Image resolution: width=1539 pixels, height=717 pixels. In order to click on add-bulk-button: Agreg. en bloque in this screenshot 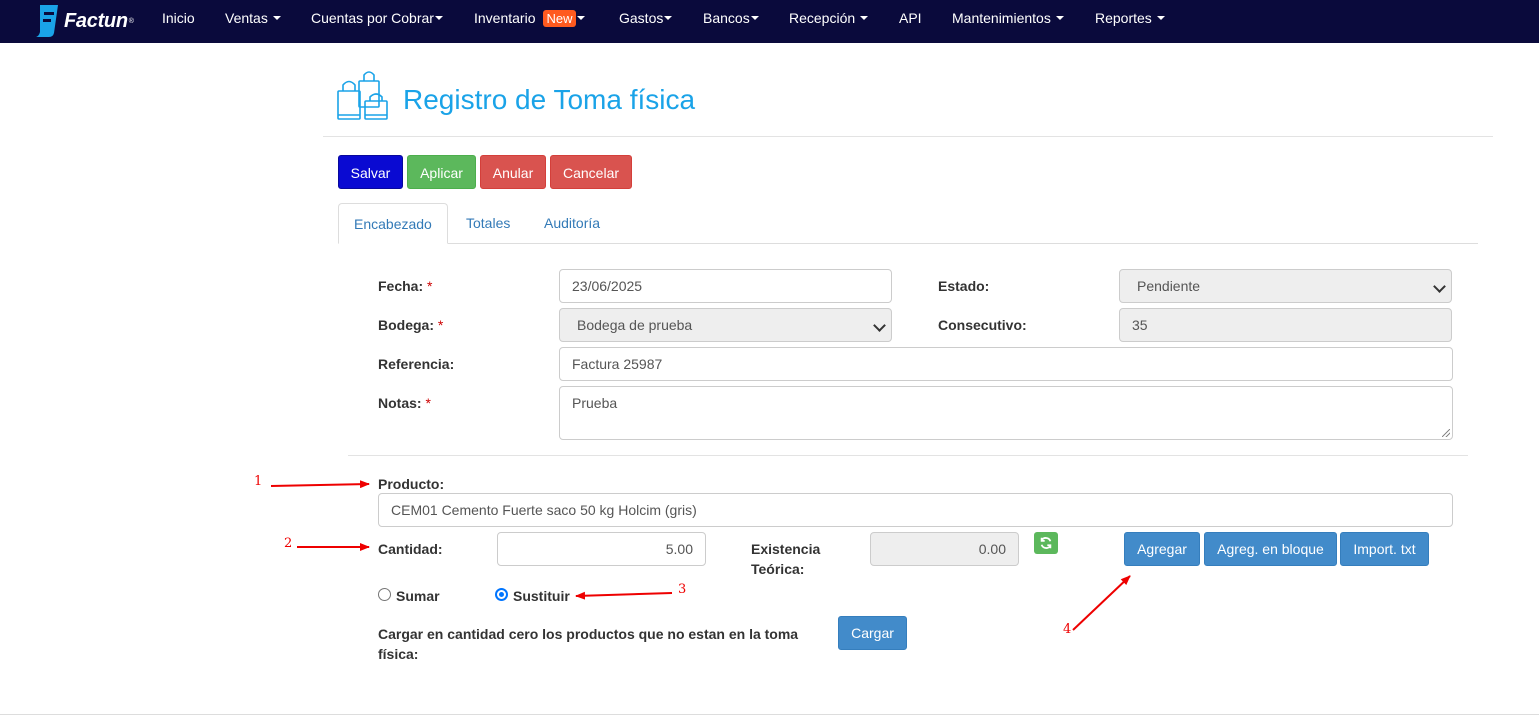, I will do `click(1270, 549)`.